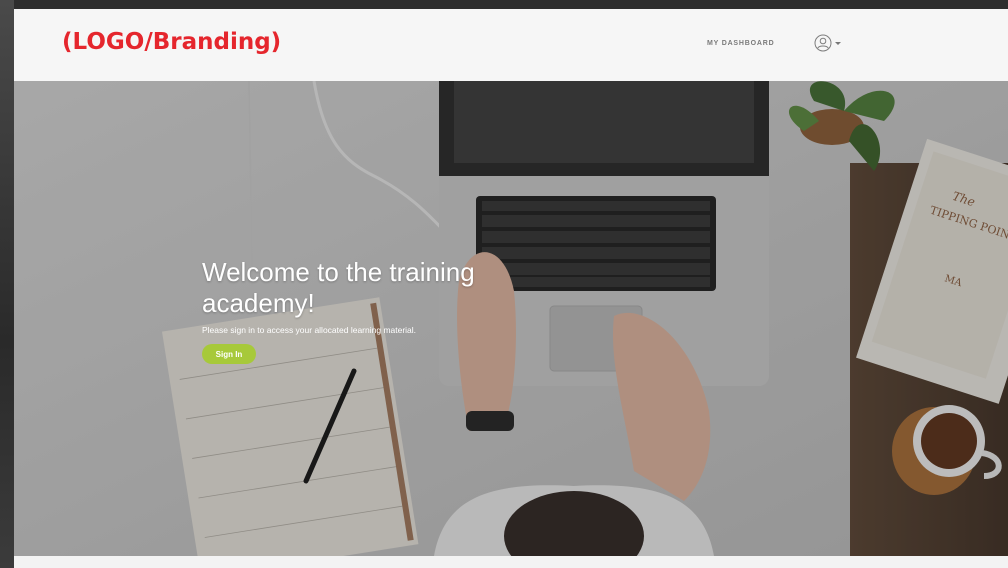  I want to click on user-menu-toggle, so click(827, 43).